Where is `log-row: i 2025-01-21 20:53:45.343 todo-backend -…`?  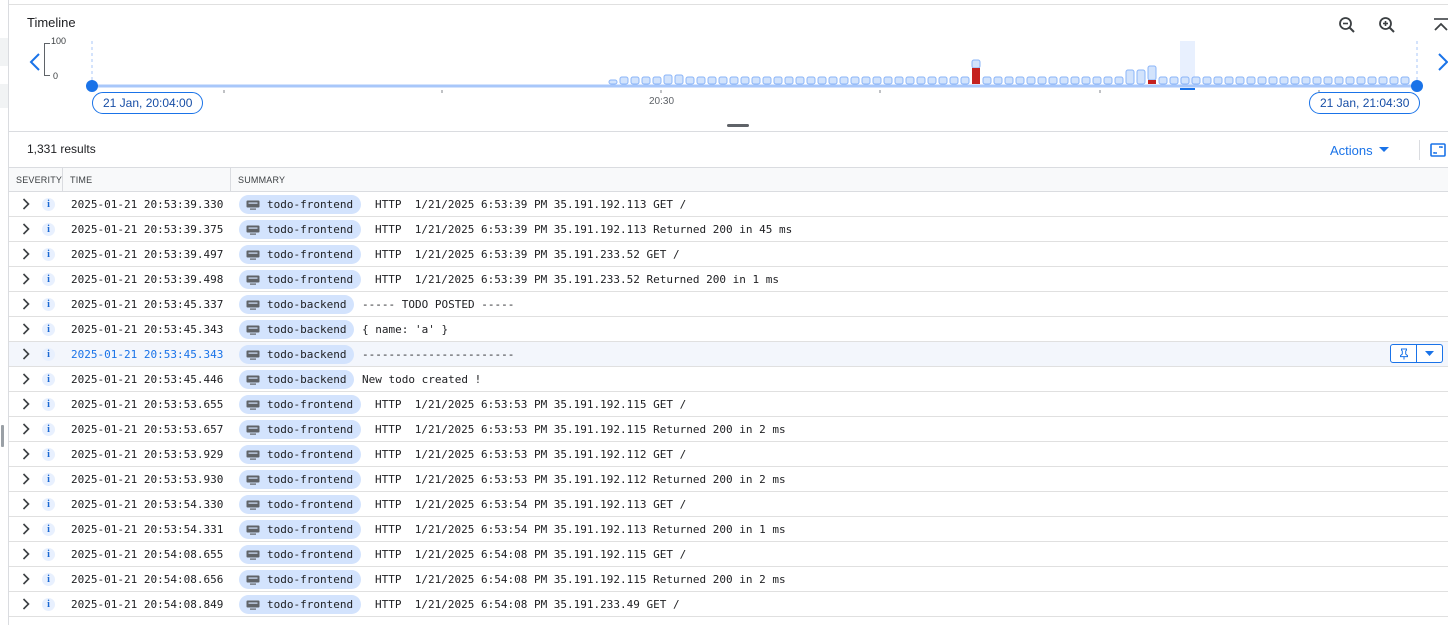
log-row: i 2025-01-21 20:53:45.343 todo-backend -… is located at coordinates (728, 354).